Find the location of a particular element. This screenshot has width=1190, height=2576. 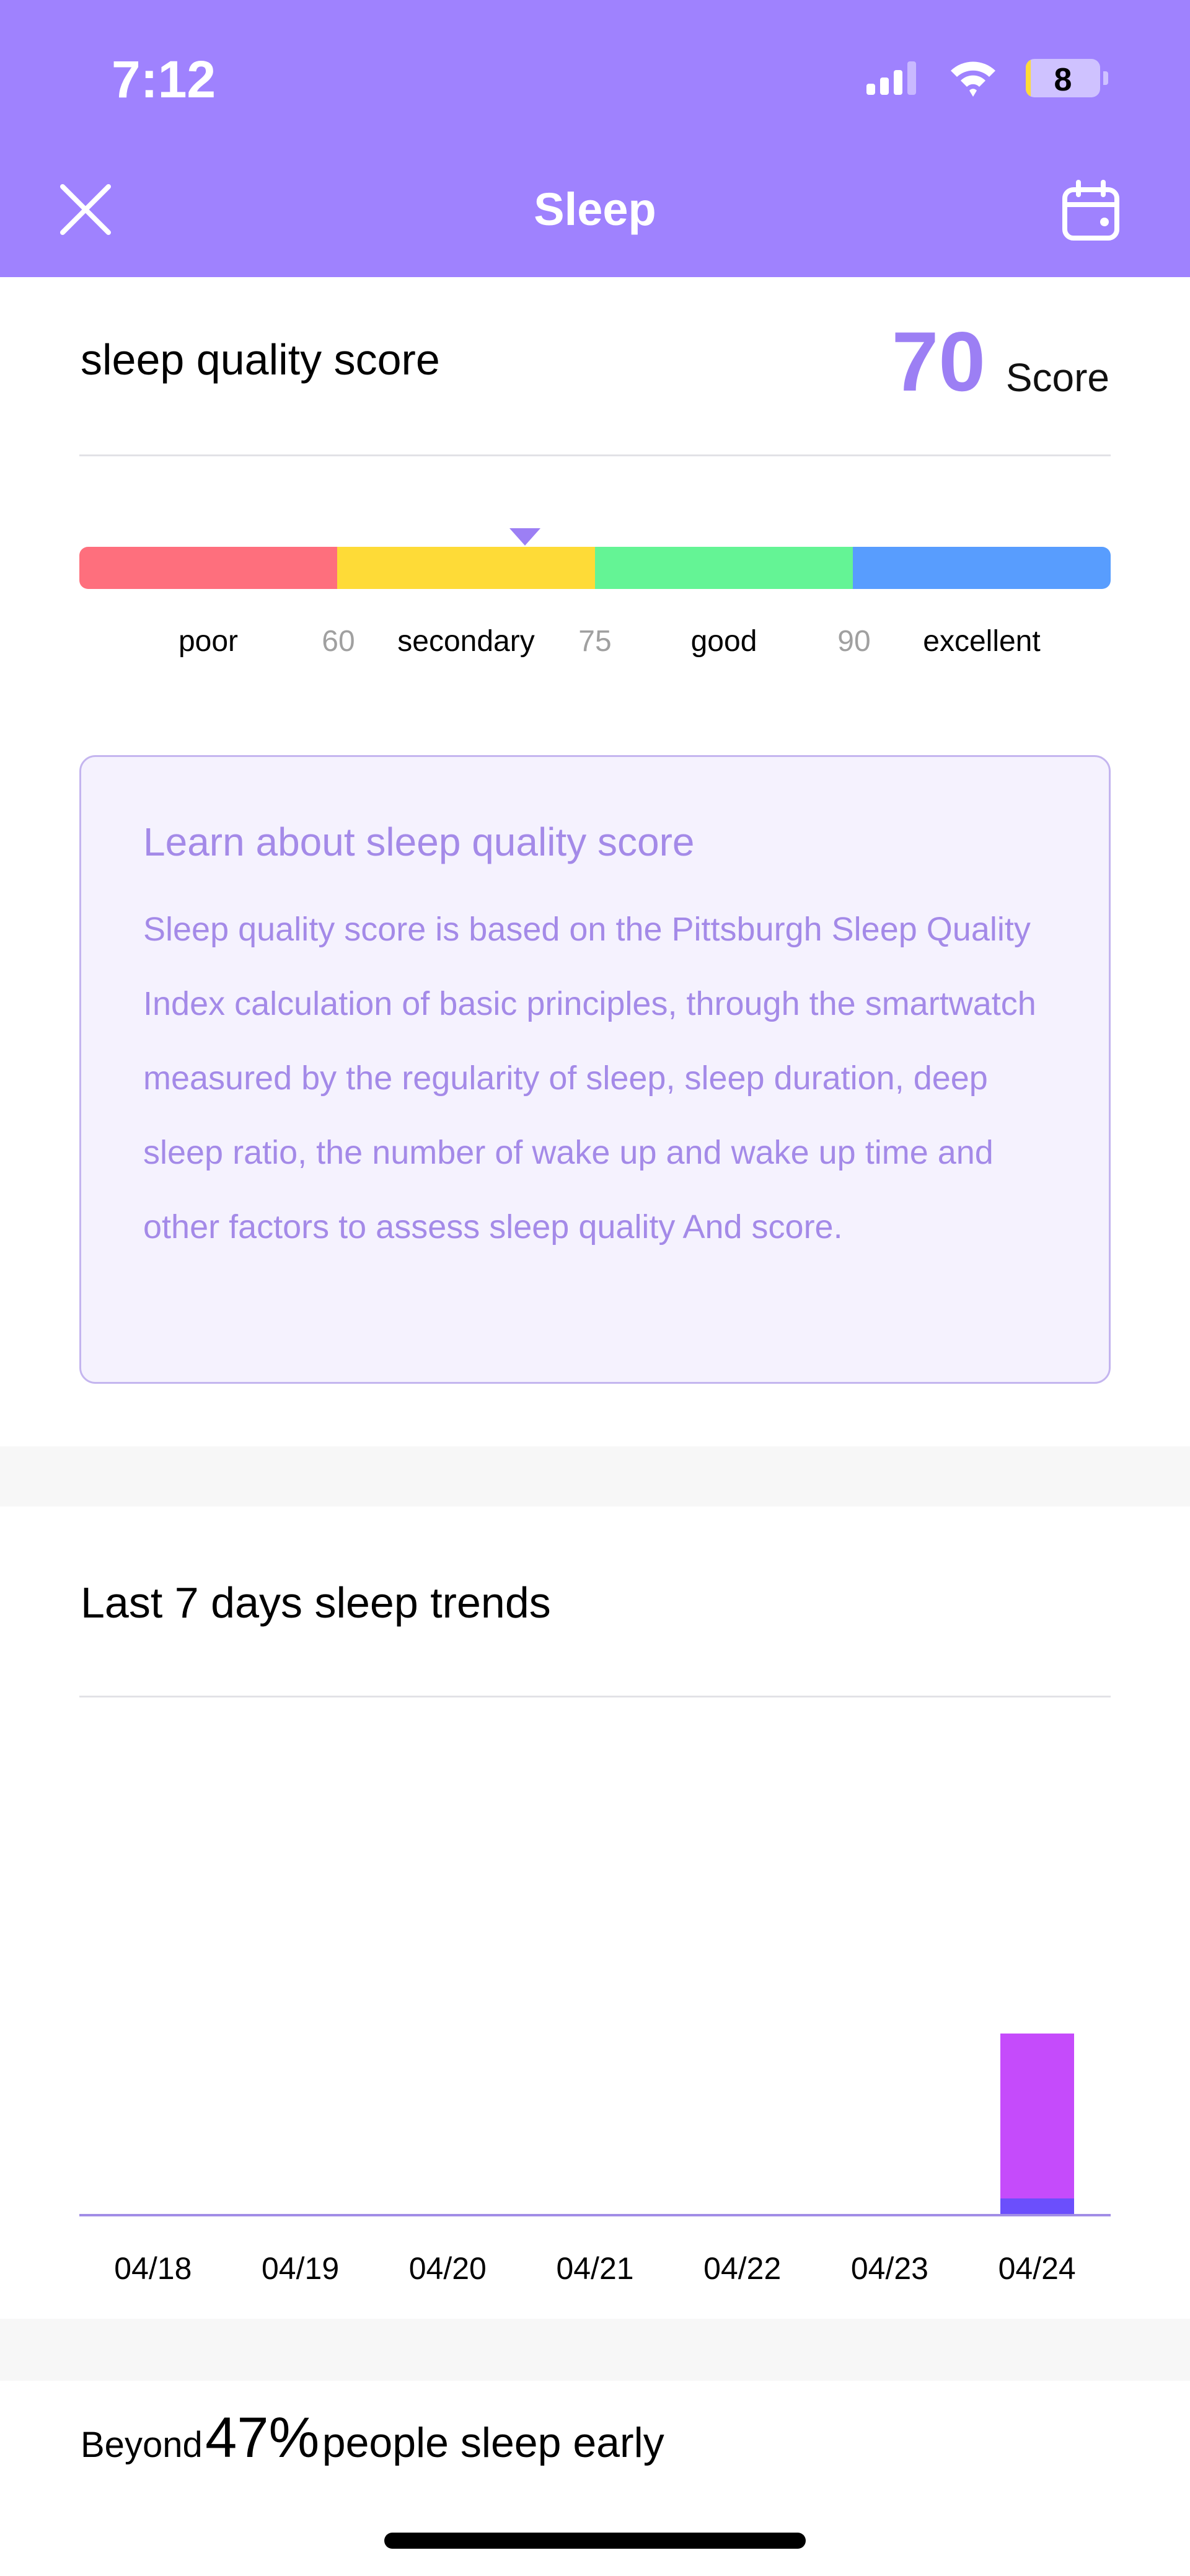

scale-label: excellent is located at coordinates (982, 642).